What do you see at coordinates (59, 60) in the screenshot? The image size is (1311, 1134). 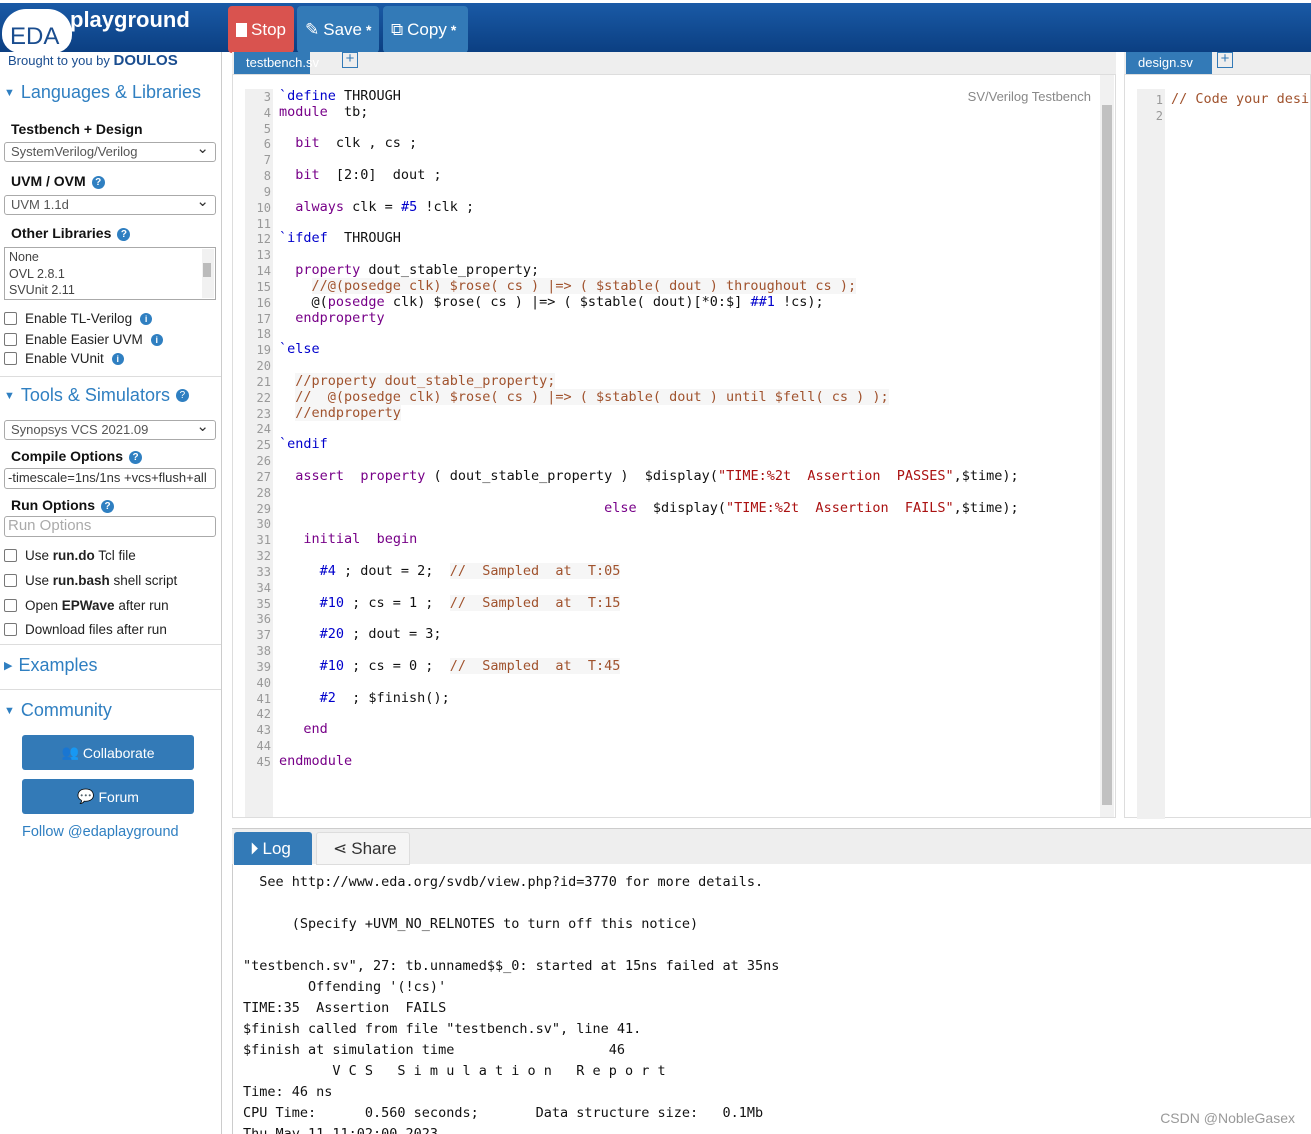 I see `brought-by-text: Brought to you by` at bounding box center [59, 60].